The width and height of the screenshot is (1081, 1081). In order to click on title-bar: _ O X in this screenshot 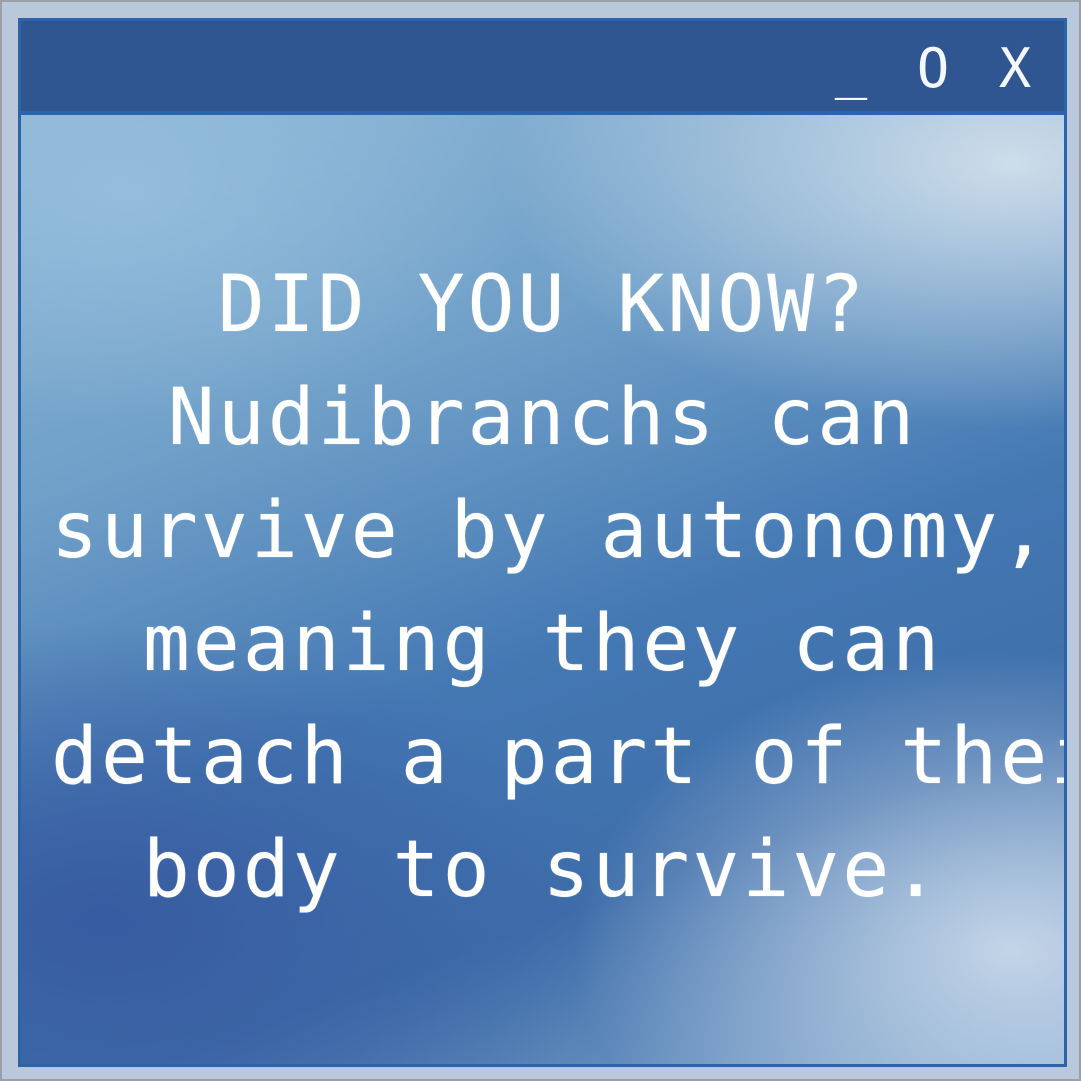, I will do `click(542, 68)`.